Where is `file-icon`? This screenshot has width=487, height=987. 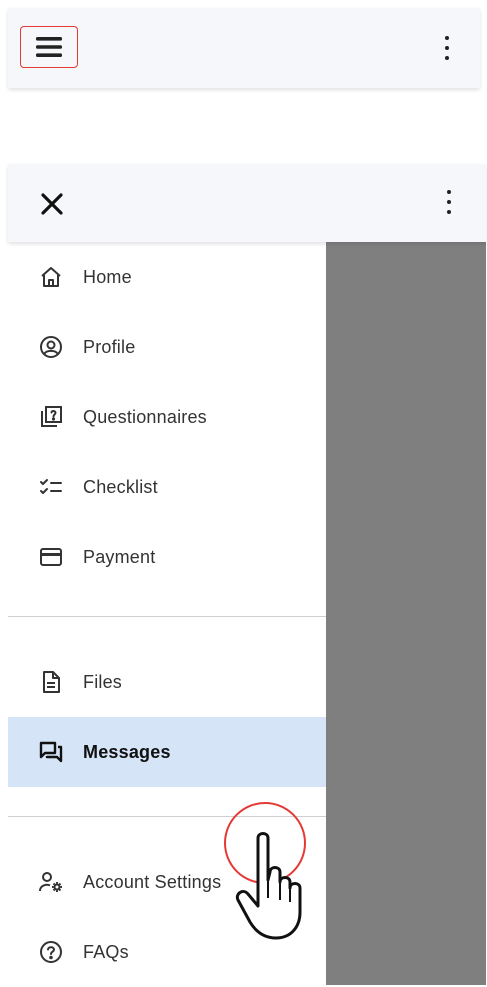 file-icon is located at coordinates (51, 682).